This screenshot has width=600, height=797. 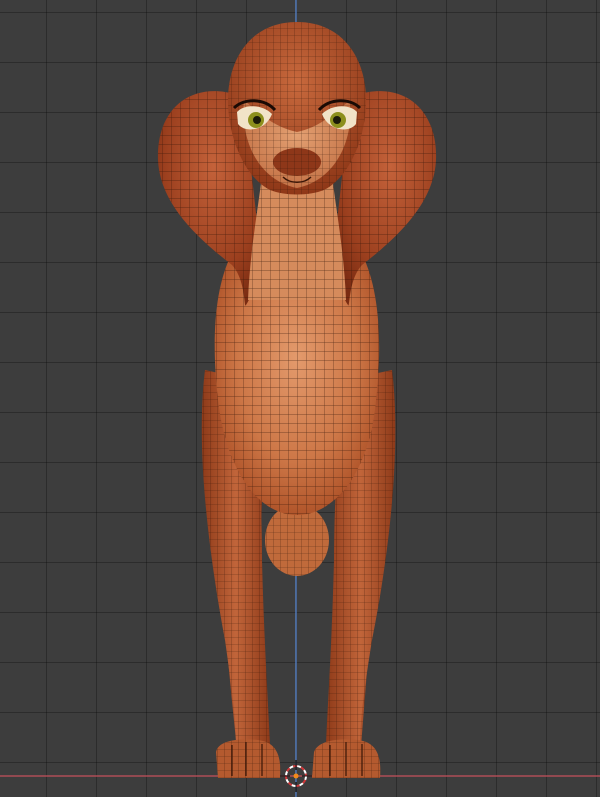 What do you see at coordinates (248, 758) in the screenshot?
I see `paw-left` at bounding box center [248, 758].